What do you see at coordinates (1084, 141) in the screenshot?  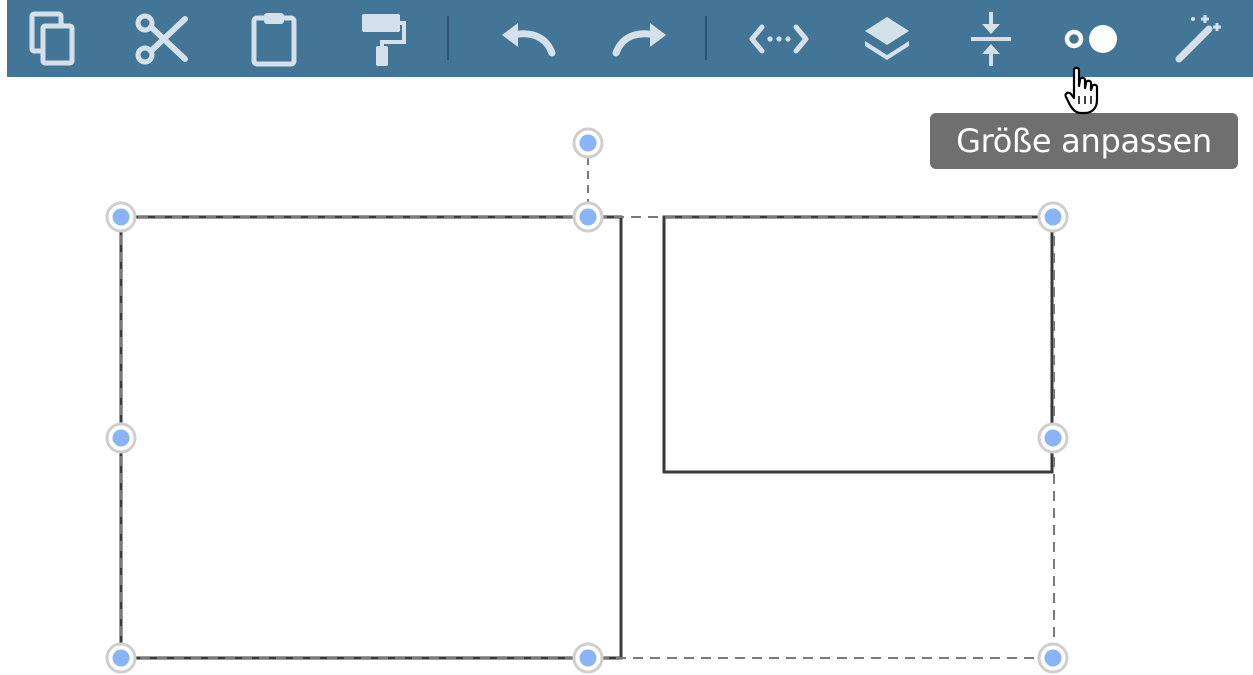 I see `tooltip: Größe anpassen` at bounding box center [1084, 141].